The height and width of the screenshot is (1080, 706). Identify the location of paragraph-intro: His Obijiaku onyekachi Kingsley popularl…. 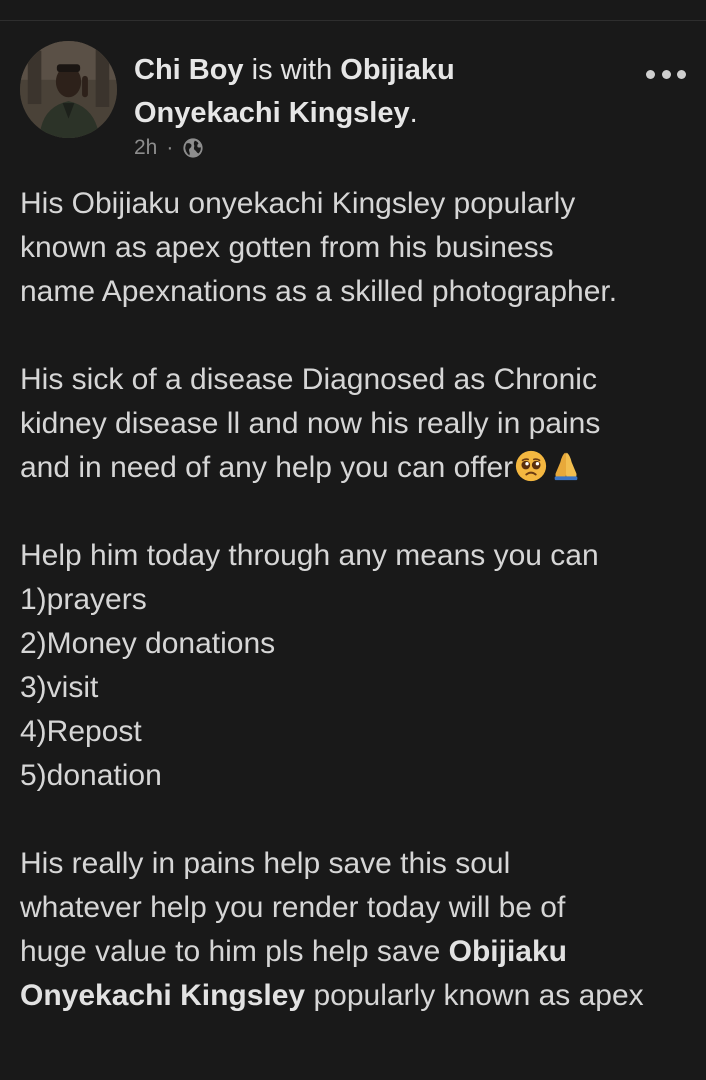
(360, 248).